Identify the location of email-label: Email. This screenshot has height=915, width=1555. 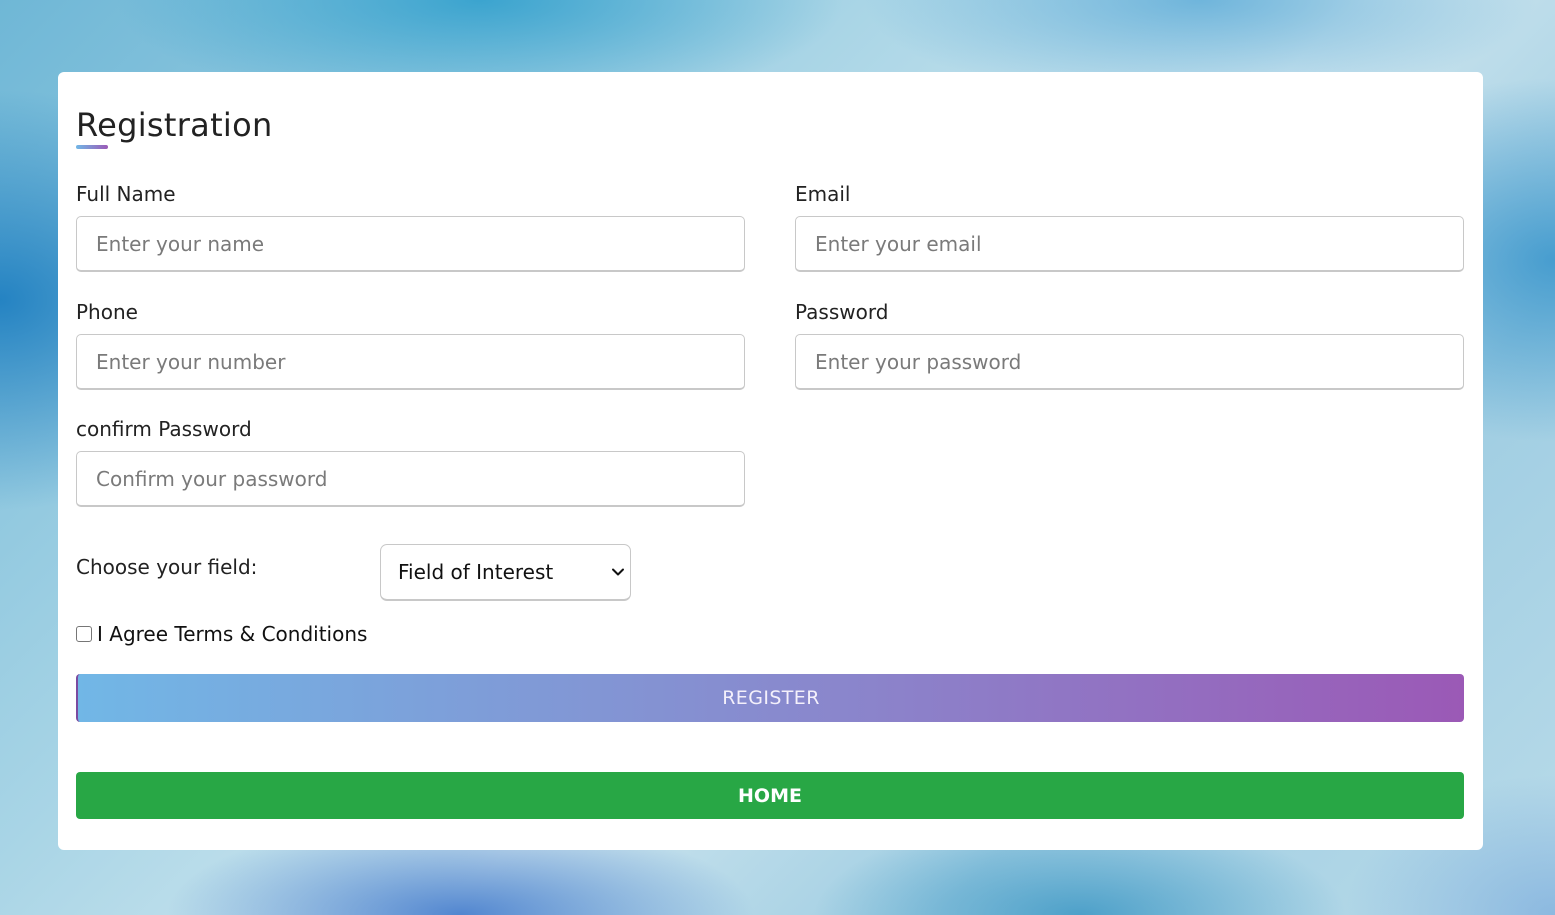
(823, 194).